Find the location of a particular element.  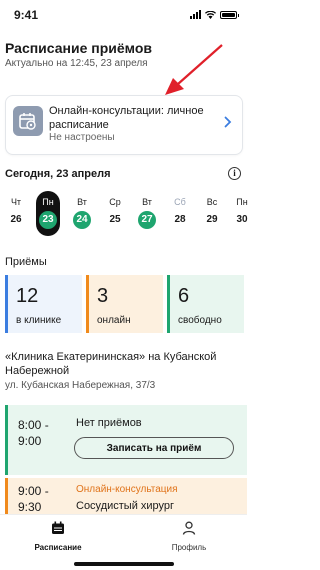

day-item: Вт 27 is located at coordinates (147, 213).